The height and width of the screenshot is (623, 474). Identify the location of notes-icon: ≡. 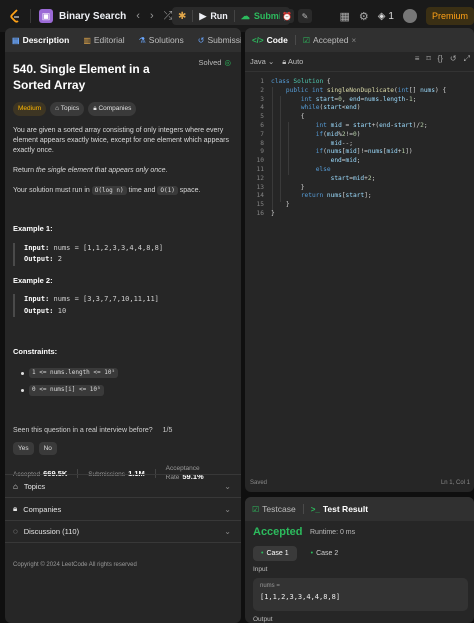
(417, 59).